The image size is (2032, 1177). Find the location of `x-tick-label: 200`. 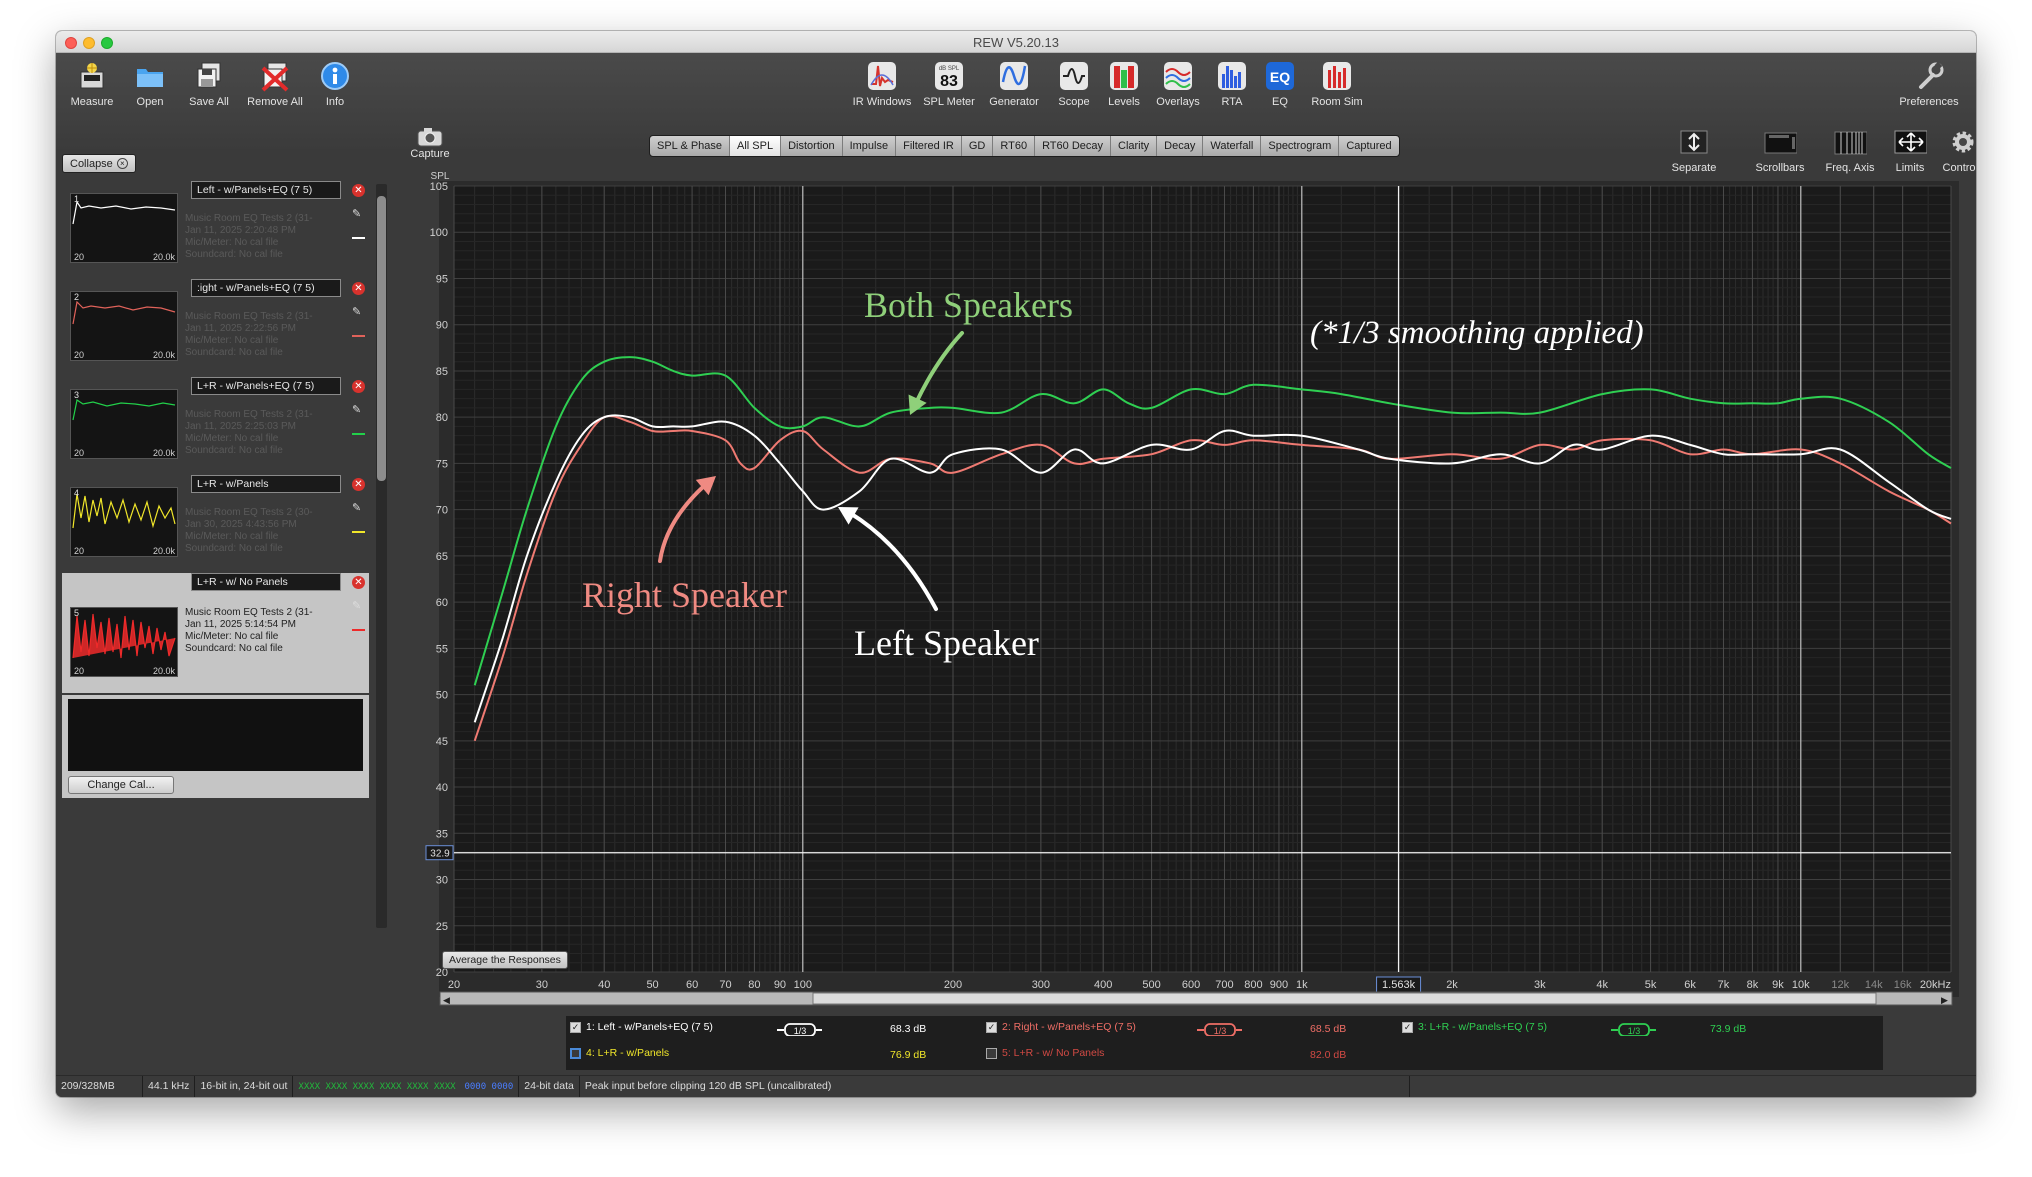

x-tick-label: 200 is located at coordinates (953, 985).